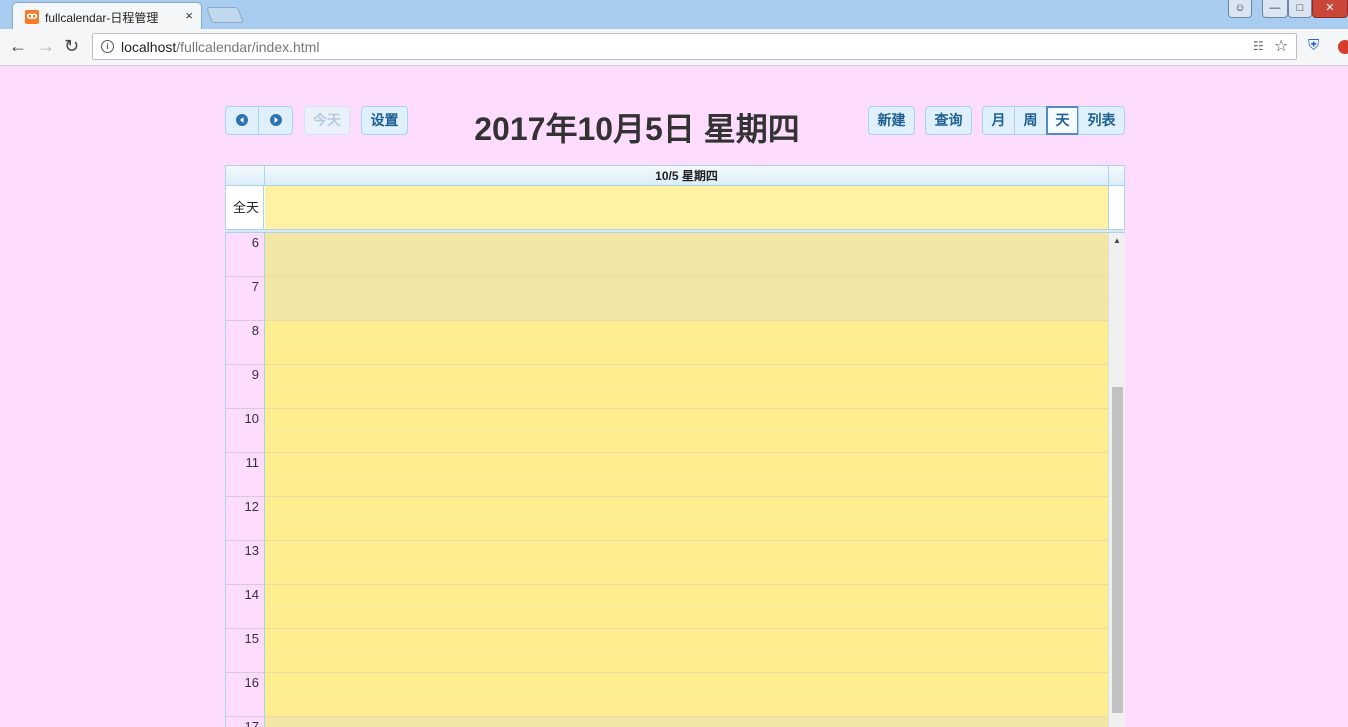 This screenshot has height=727, width=1348. What do you see at coordinates (694, 46) in the screenshot?
I see `url-input: i localhost/fullcalendar/index.html ☷ ☆` at bounding box center [694, 46].